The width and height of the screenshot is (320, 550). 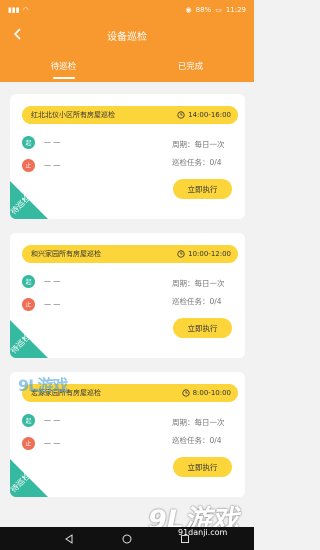 What do you see at coordinates (127, 37) in the screenshot?
I see `page-title: 设备巡检` at bounding box center [127, 37].